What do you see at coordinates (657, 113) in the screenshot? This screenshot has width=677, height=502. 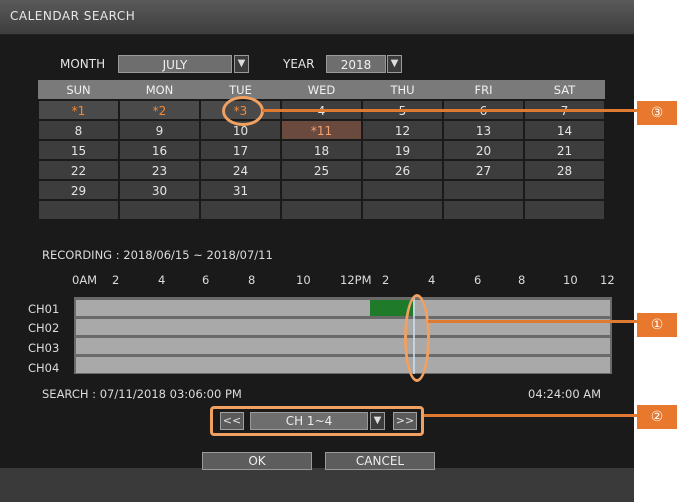 I see `callout-3-marker: ③` at bounding box center [657, 113].